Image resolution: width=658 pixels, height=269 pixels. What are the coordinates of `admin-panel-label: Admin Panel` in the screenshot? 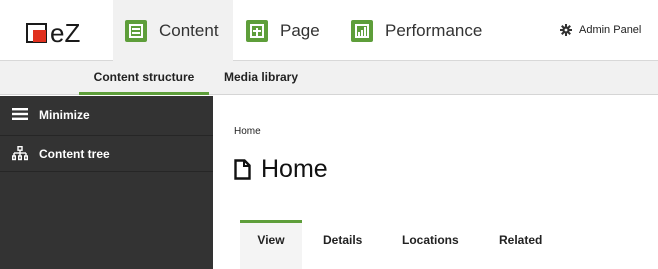 It's located at (610, 30).